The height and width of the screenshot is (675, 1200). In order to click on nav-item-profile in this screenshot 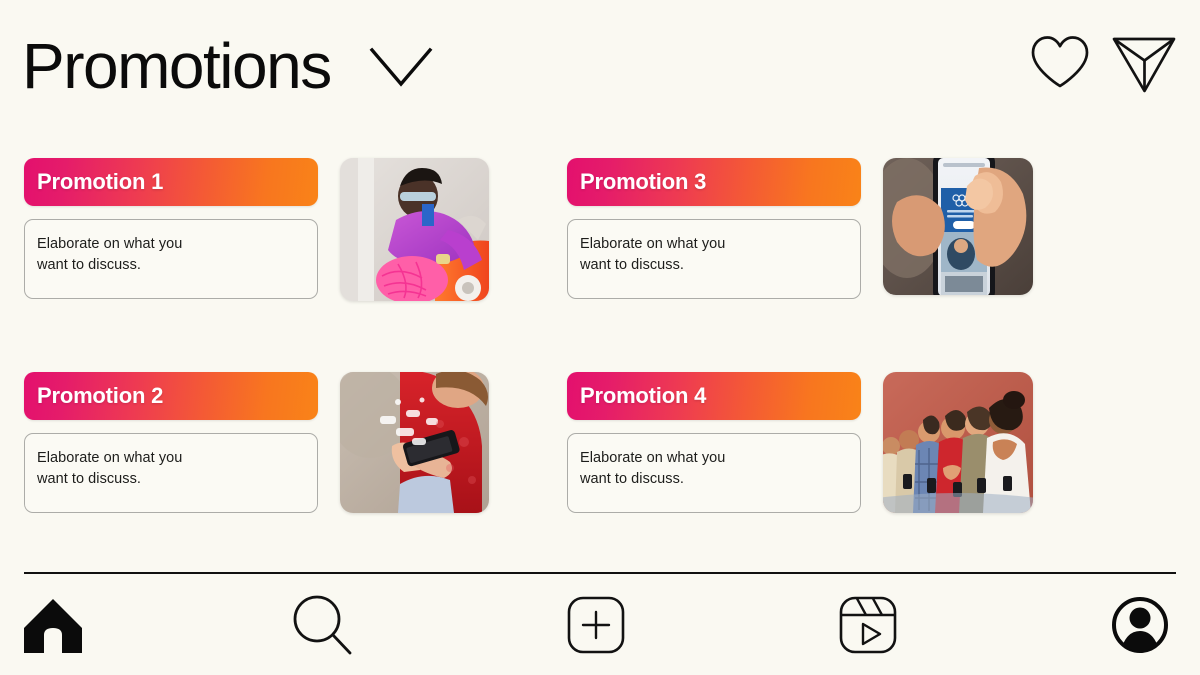, I will do `click(1140, 627)`.